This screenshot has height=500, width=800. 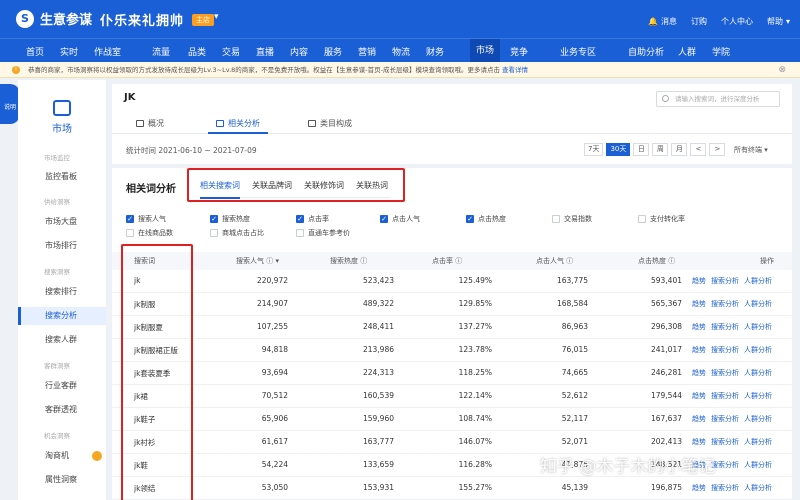 I want to click on filter-checkbox: 在线商品数, so click(x=149, y=233).